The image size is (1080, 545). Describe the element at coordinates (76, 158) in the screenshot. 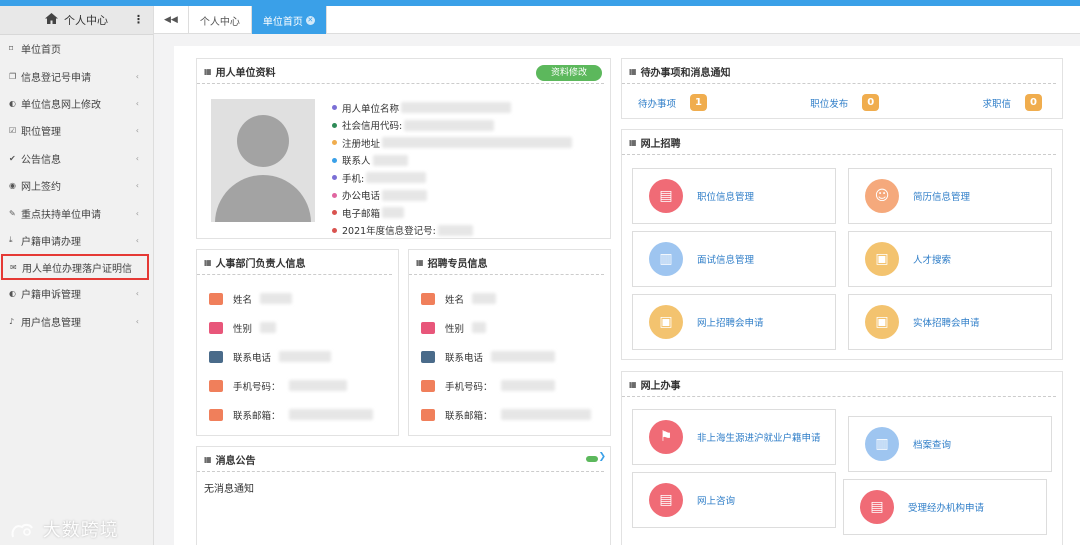

I see `sidebar-item: ✔ 公告信息 ‹` at that location.